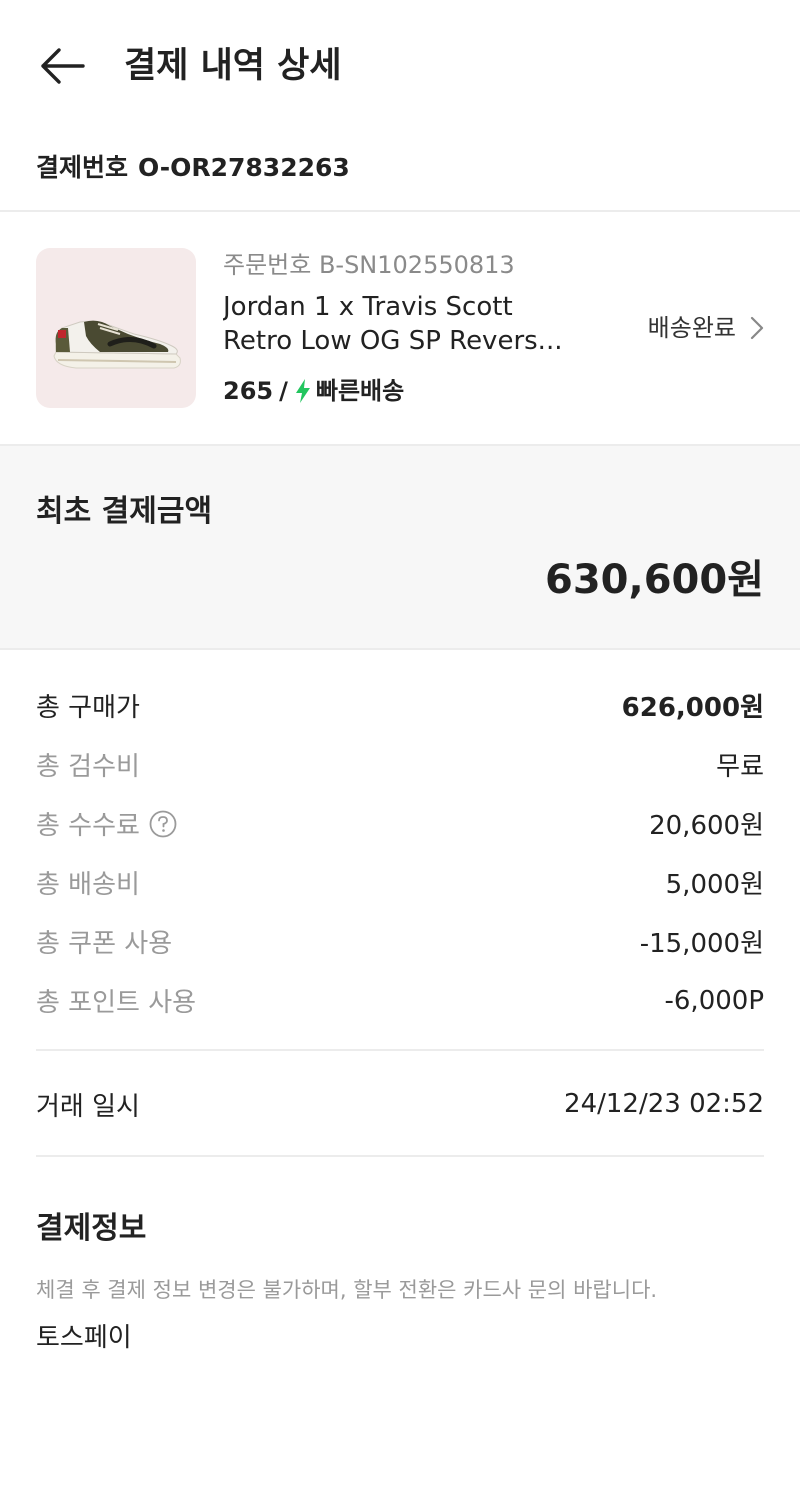 Image resolution: width=800 pixels, height=1500 pixels. What do you see at coordinates (117, 344) in the screenshot?
I see `sneaker-image` at bounding box center [117, 344].